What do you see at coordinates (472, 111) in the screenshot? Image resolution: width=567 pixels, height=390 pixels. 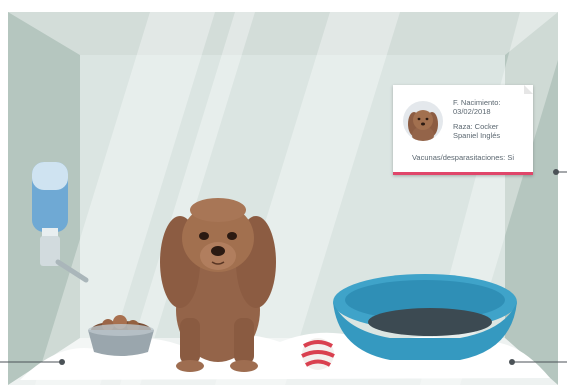 I see `birth-value: 03/02/2018` at bounding box center [472, 111].